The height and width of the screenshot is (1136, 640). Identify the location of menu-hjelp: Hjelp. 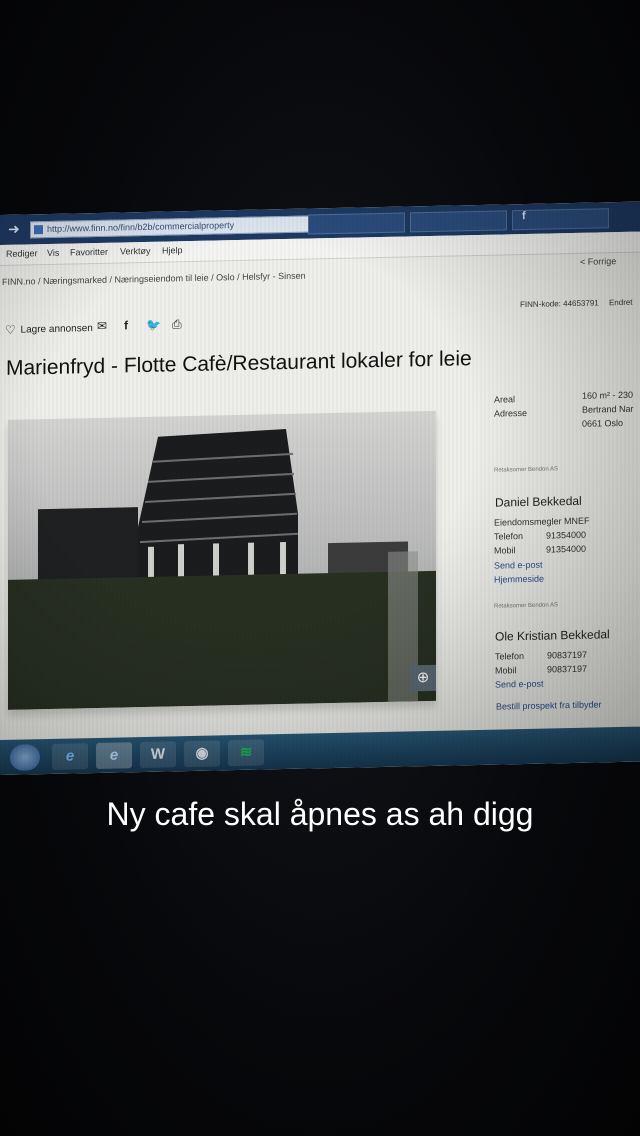
(172, 250).